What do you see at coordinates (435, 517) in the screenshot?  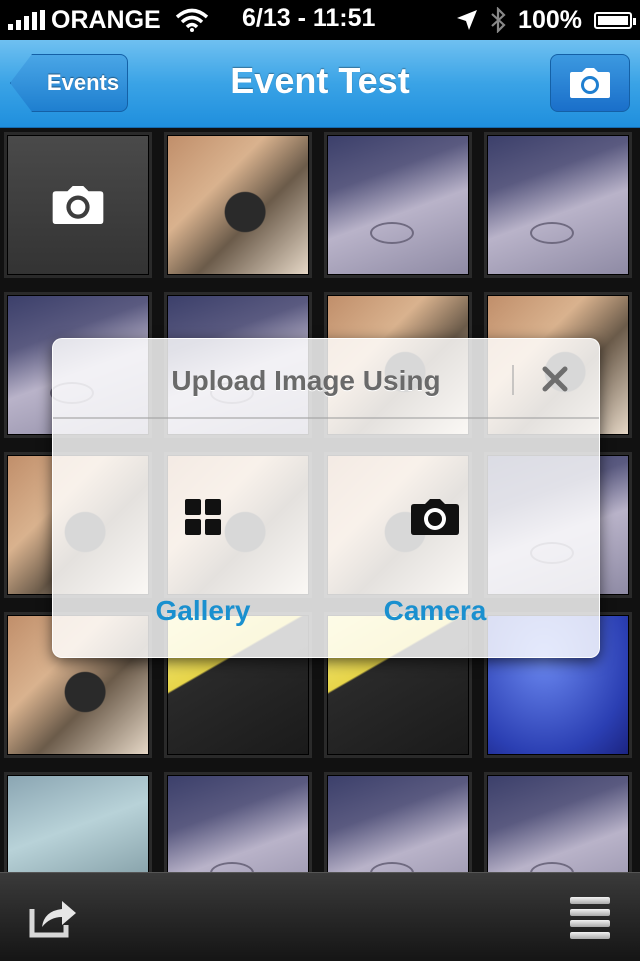 I see `camera-icon` at bounding box center [435, 517].